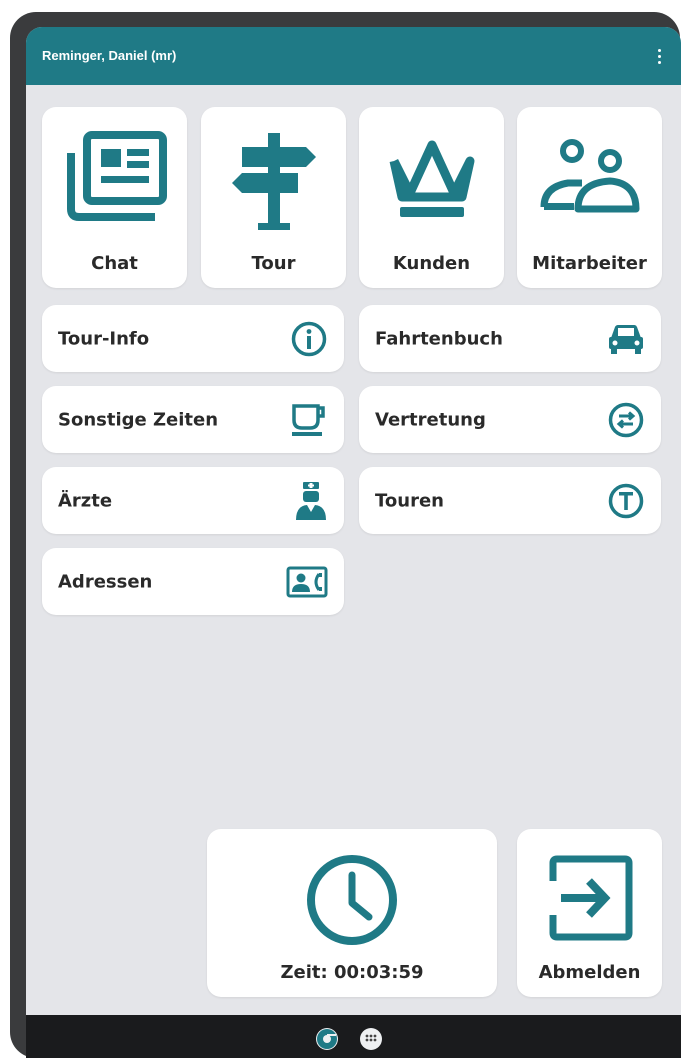 The image size is (683, 1062). I want to click on tile-kunden: Kunden, so click(431, 197).